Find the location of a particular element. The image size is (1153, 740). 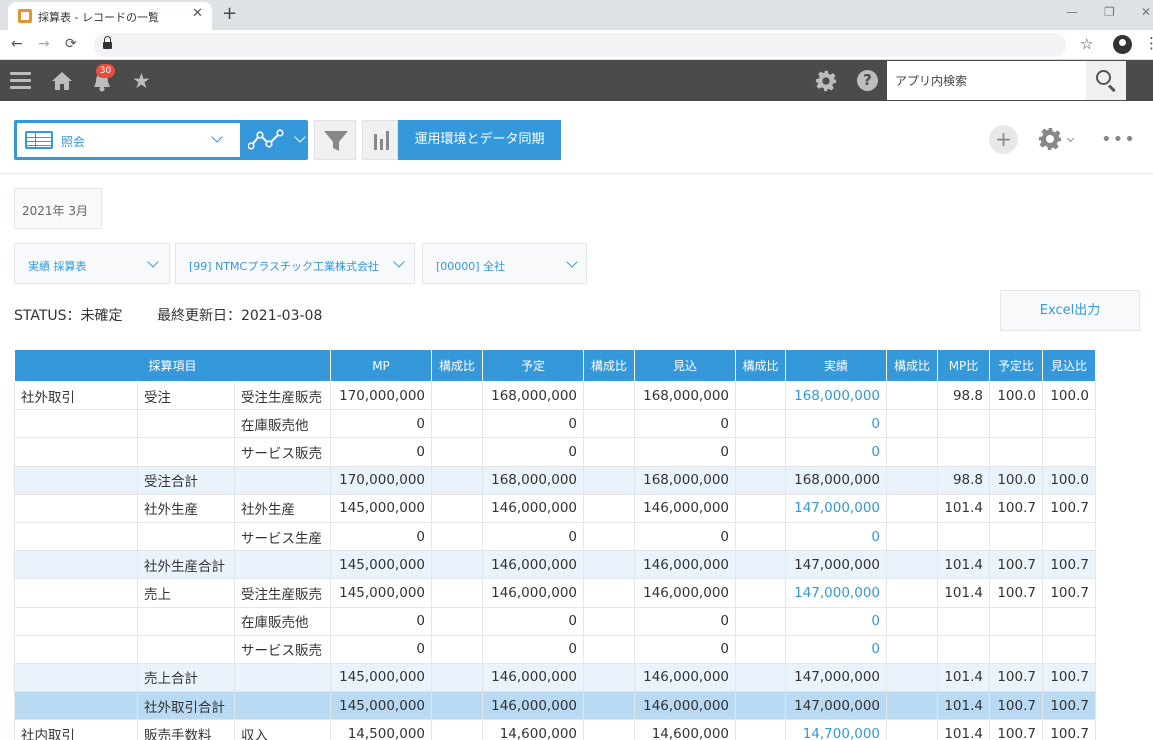

company-dropdown: [99] NTMCプラスチック工業株式会社 is located at coordinates (295, 263).